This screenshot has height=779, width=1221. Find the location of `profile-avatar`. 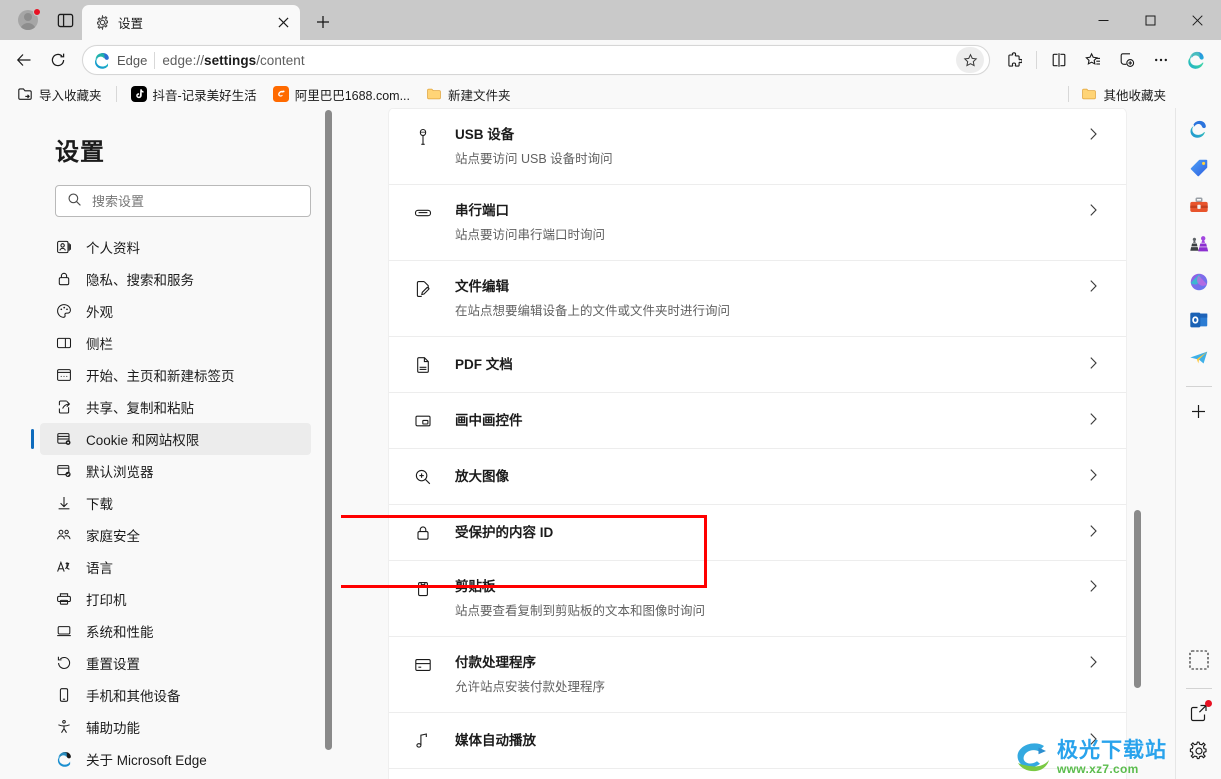

profile-avatar is located at coordinates (28, 20).